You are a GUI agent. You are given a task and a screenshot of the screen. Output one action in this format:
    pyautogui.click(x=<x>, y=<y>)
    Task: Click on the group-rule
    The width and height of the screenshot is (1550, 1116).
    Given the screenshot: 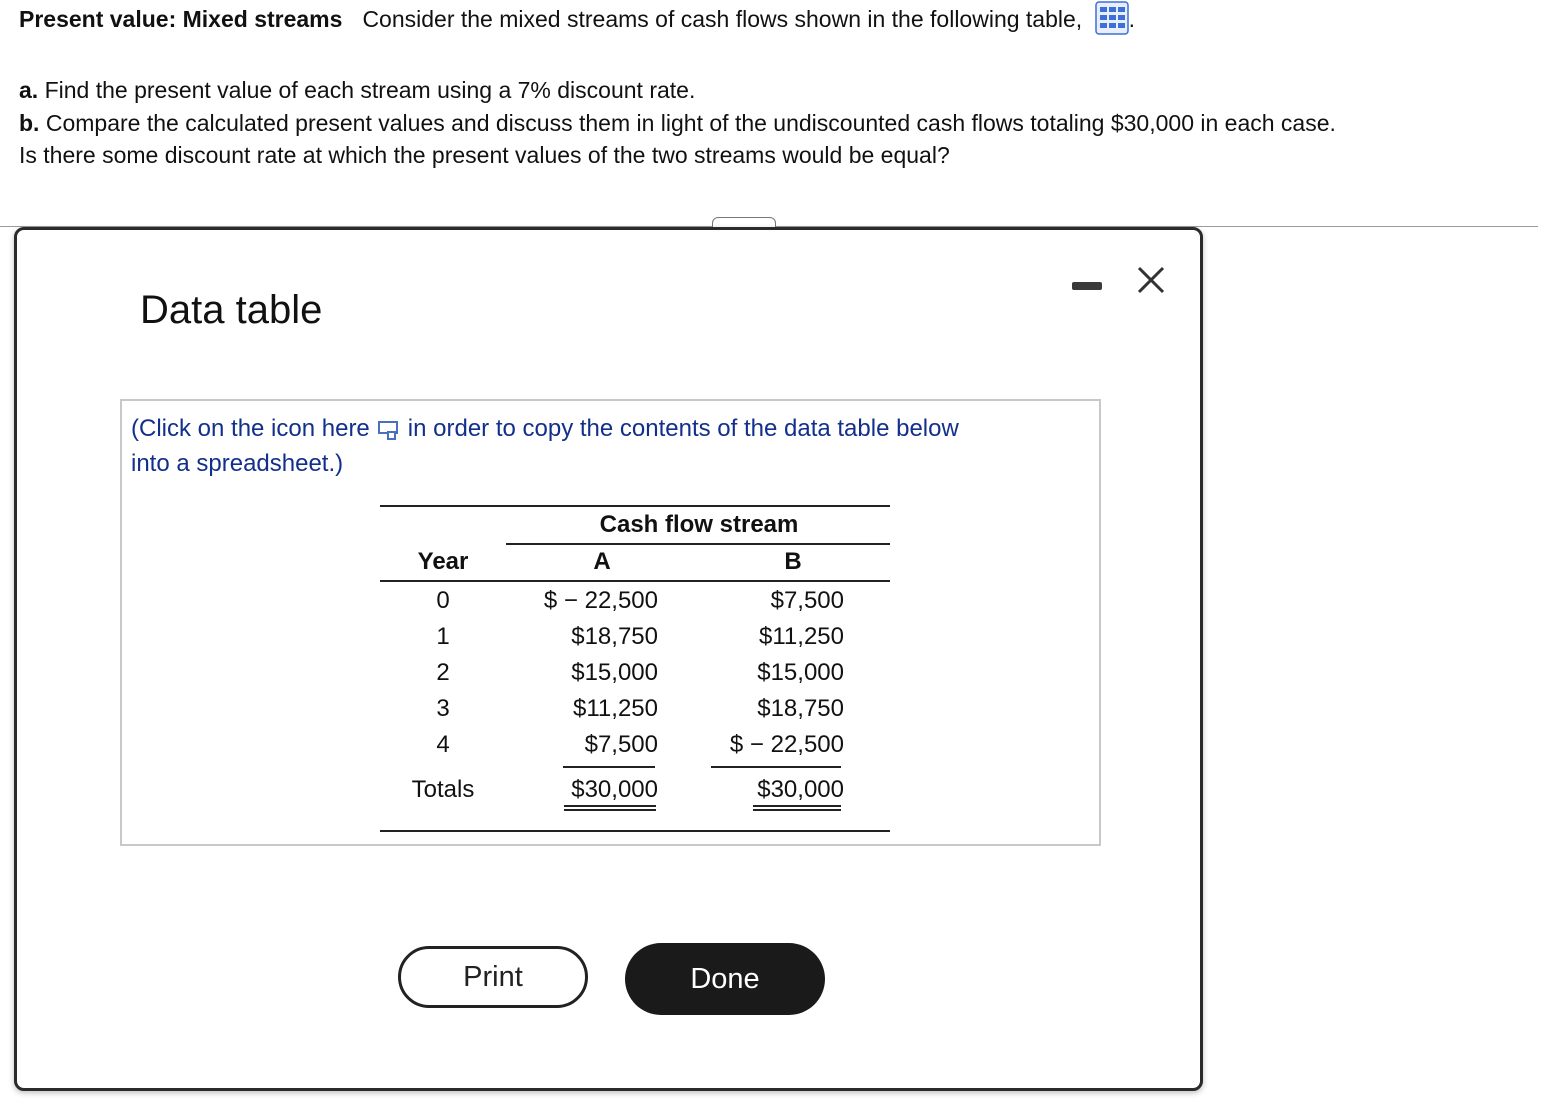 What is the action you would take?
    pyautogui.click(x=698, y=544)
    